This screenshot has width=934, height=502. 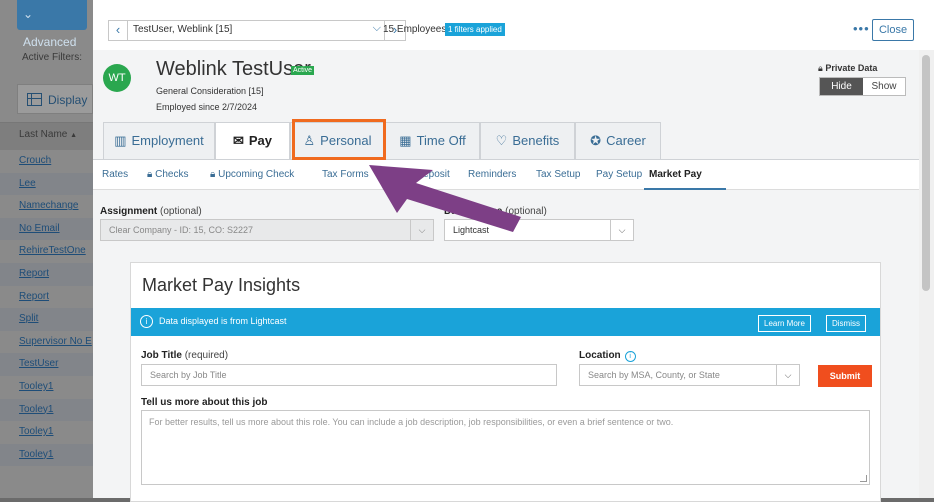 I want to click on private-data-text: Private Data, so click(x=851, y=68).